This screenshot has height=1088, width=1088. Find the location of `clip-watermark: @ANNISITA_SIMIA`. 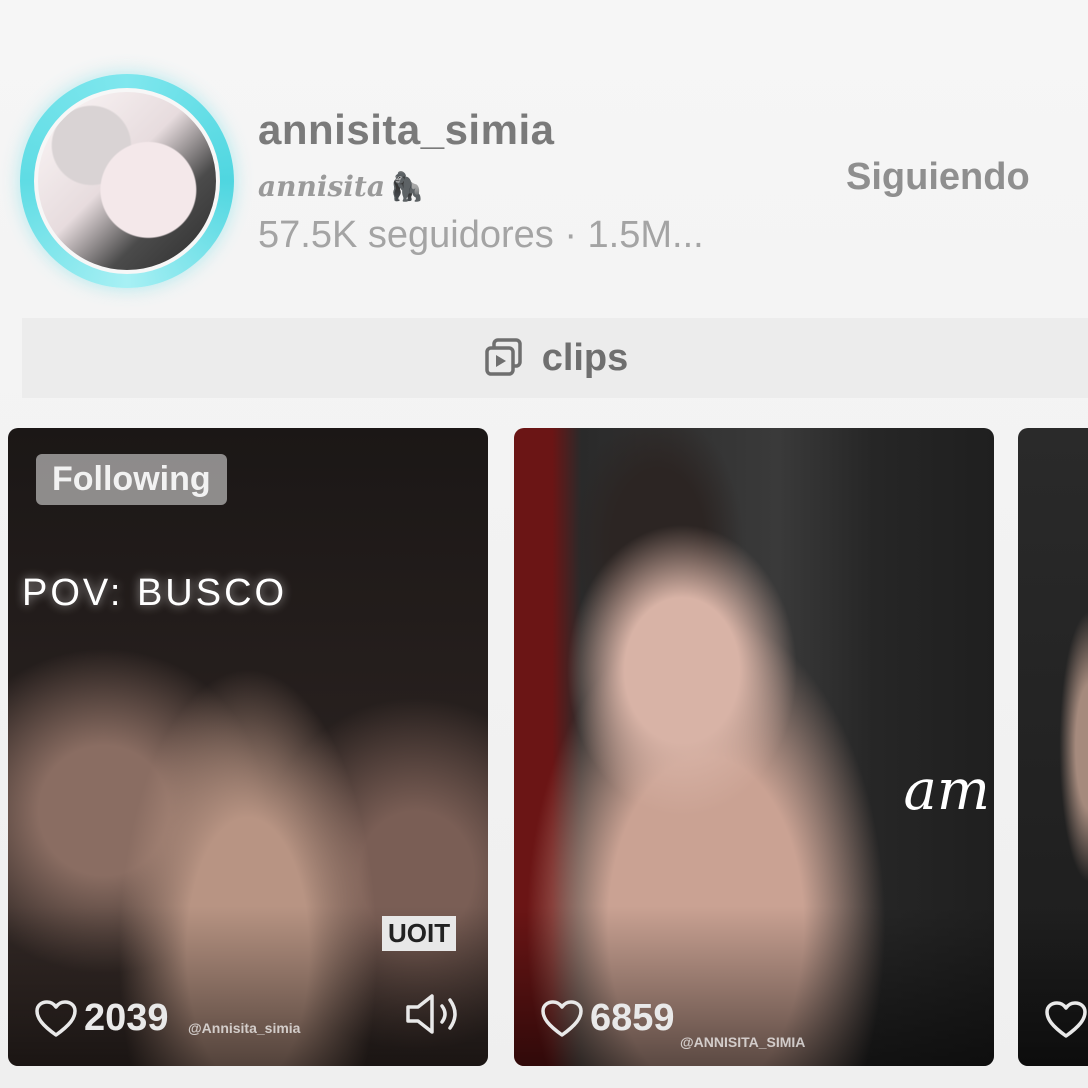

clip-watermark: @ANNISITA_SIMIA is located at coordinates (743, 1042).